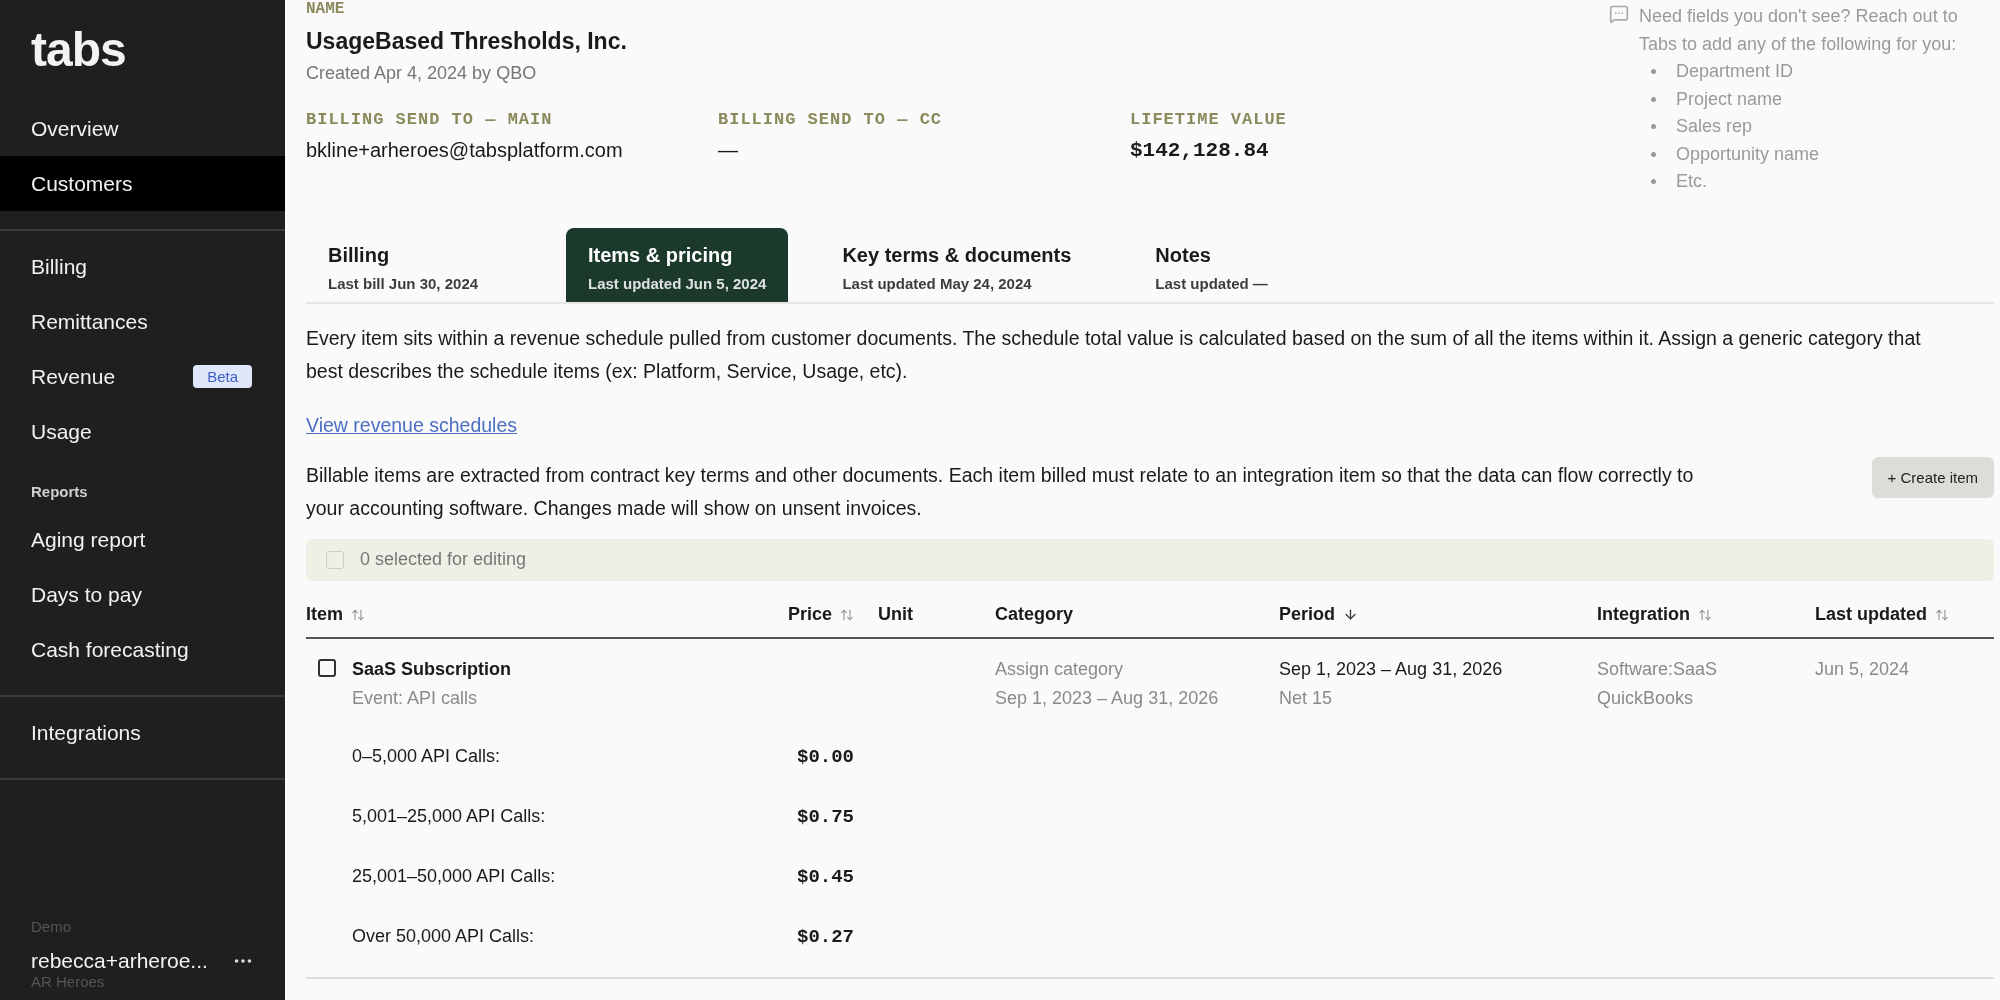  I want to click on nav-item: Aging report, so click(142, 539).